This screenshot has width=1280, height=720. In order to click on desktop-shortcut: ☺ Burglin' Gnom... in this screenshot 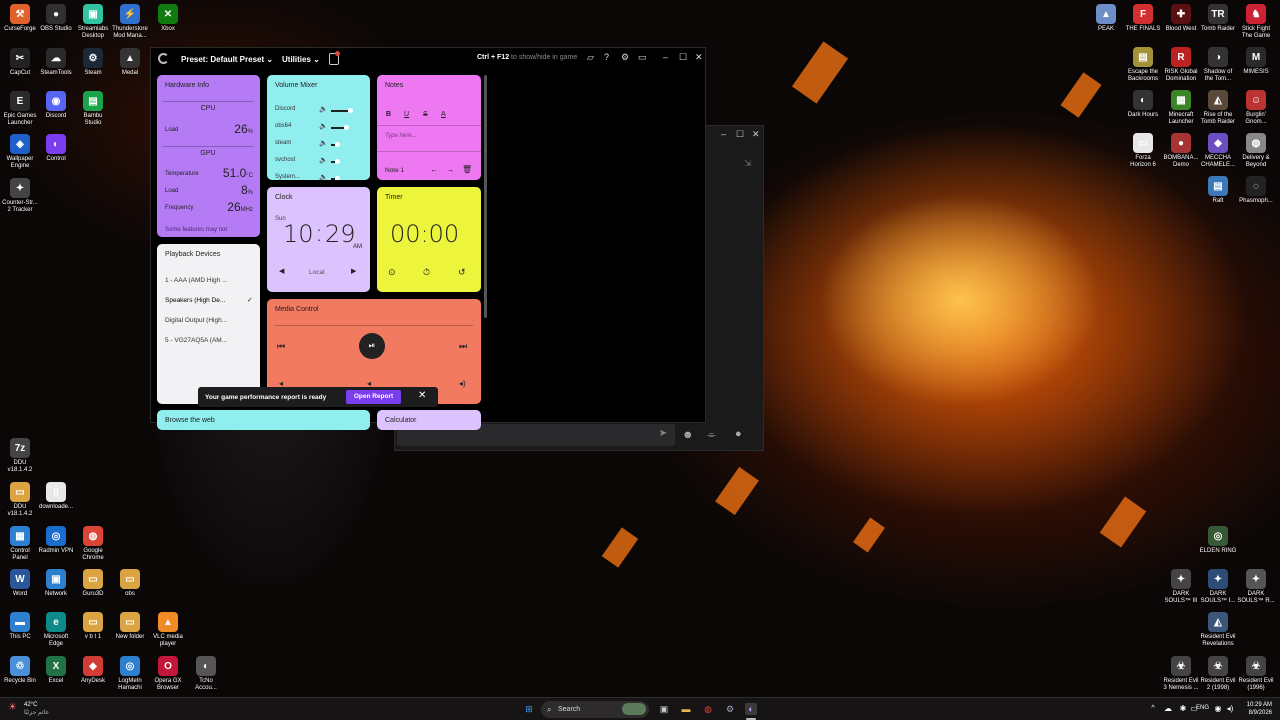, I will do `click(1256, 108)`.